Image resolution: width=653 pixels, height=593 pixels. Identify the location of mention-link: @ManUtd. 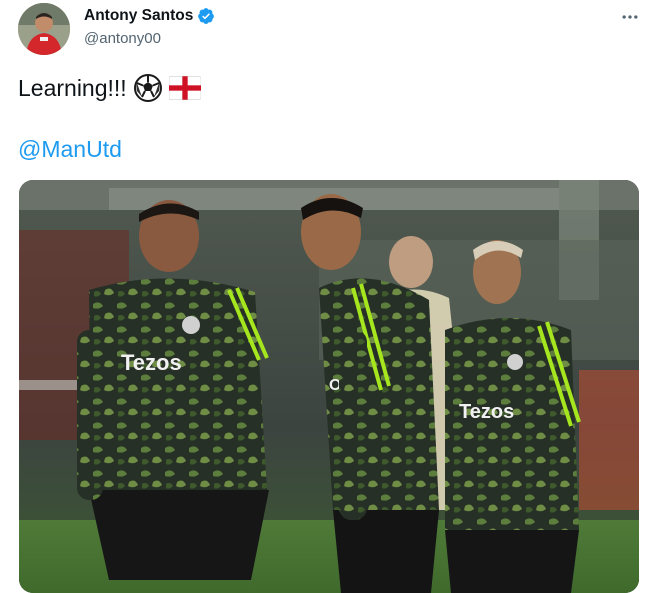
(70, 149).